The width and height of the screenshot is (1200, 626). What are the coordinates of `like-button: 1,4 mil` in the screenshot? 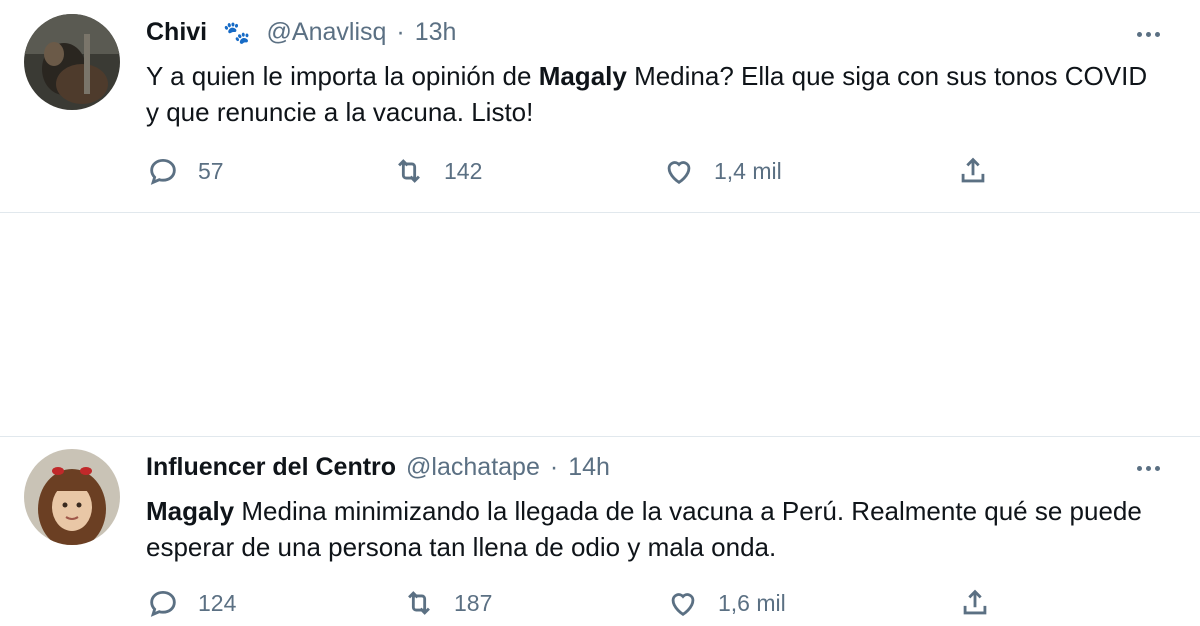 It's located at (722, 171).